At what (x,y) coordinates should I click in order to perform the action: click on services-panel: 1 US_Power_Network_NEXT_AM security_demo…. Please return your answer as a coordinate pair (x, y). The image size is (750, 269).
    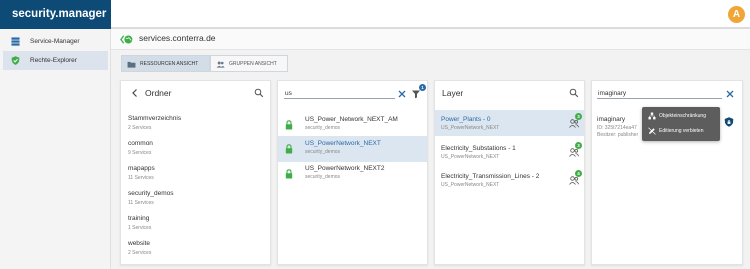
    Looking at the image, I should click on (352, 172).